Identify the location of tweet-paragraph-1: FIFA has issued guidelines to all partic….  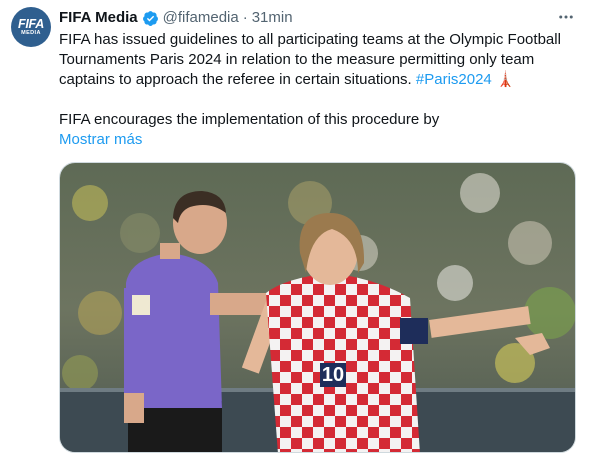
(319, 60).